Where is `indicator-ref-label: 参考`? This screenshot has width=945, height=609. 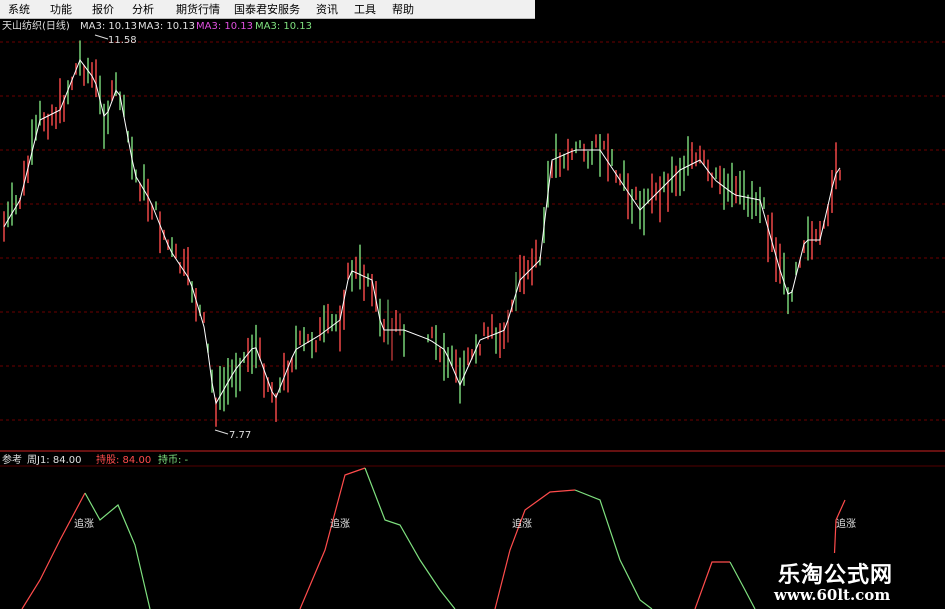 indicator-ref-label: 参考 is located at coordinates (12, 459).